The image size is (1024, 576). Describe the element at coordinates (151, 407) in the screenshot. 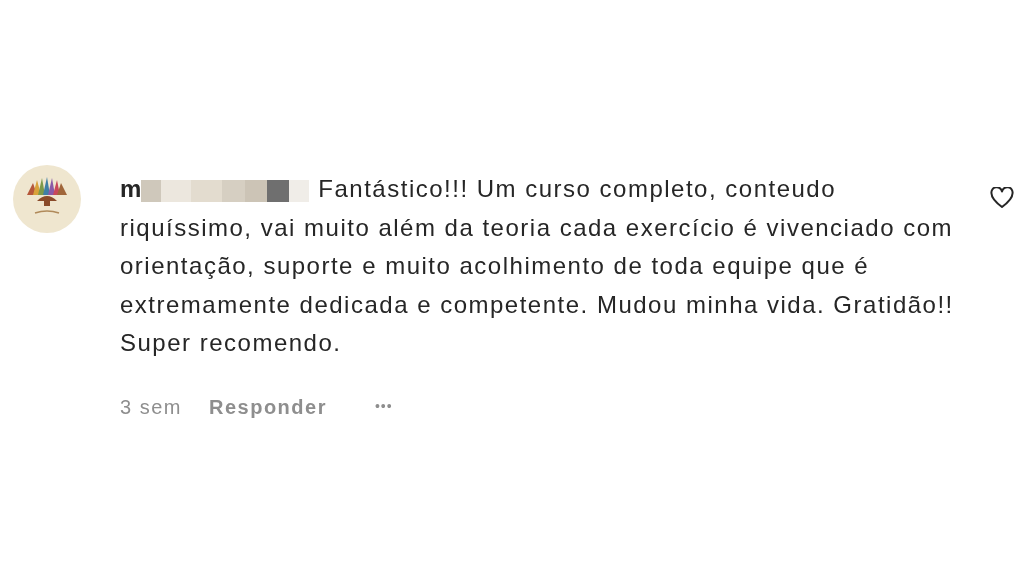

I see `comment-time: 3 sem` at that location.